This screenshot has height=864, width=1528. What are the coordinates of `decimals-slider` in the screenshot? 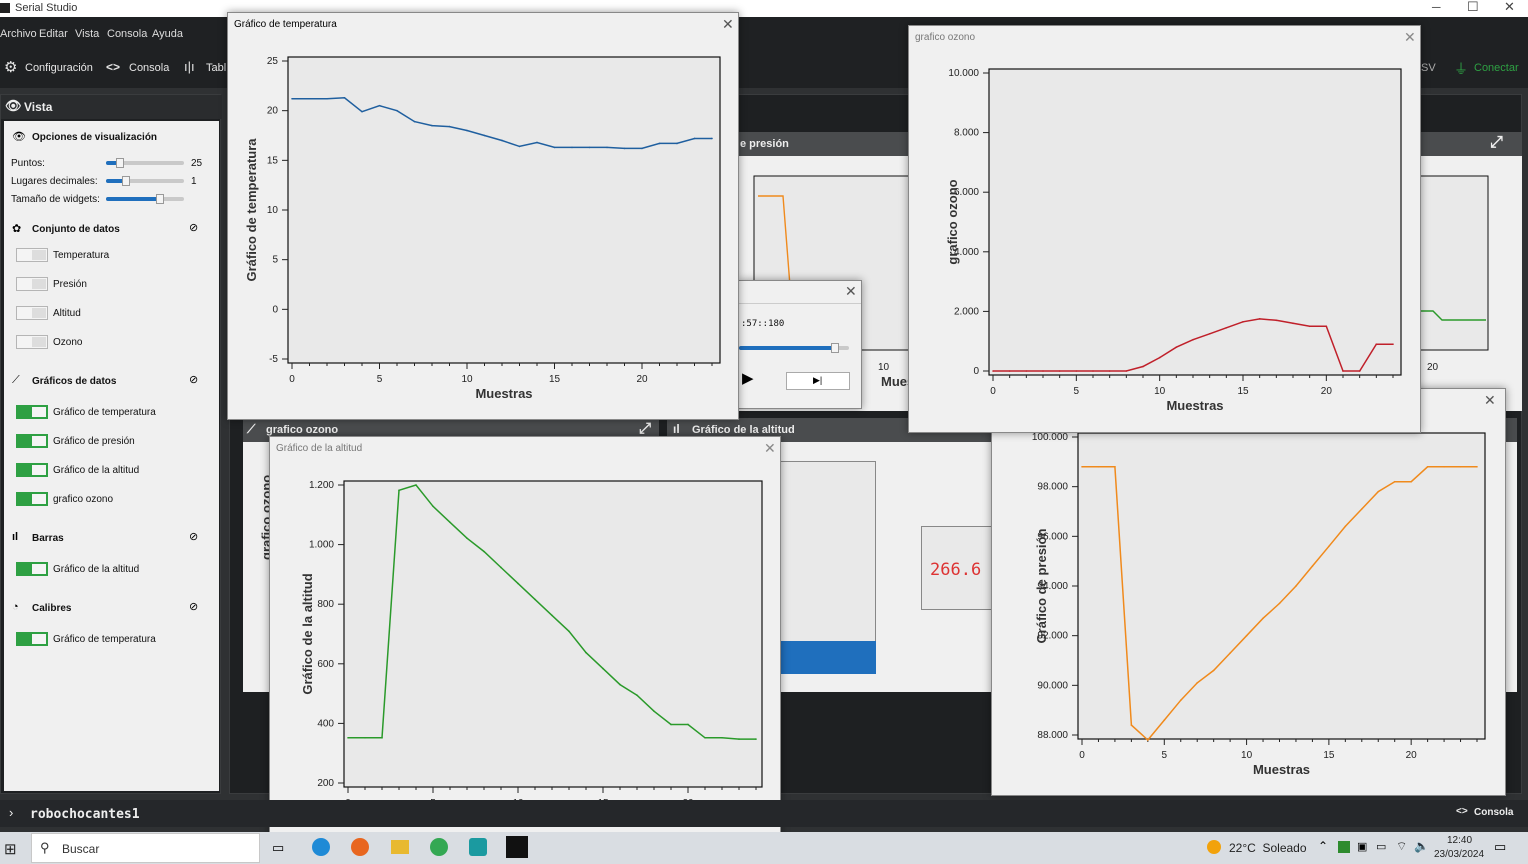 It's located at (145, 181).